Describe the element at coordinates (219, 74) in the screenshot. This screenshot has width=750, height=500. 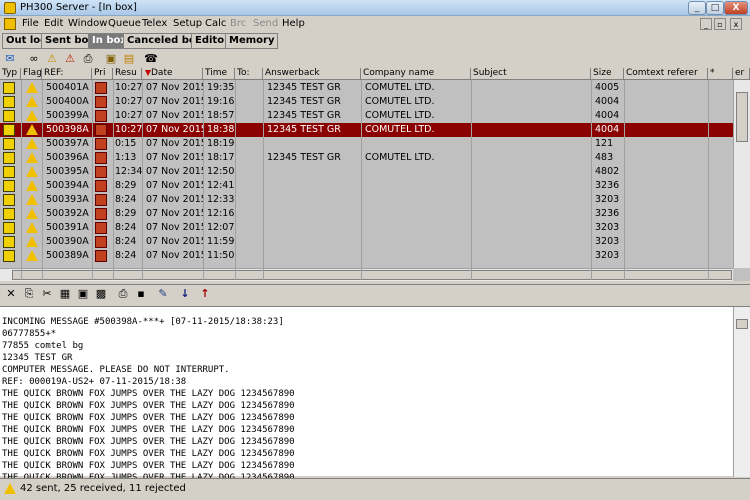
I see `column-header-time: Time` at that location.